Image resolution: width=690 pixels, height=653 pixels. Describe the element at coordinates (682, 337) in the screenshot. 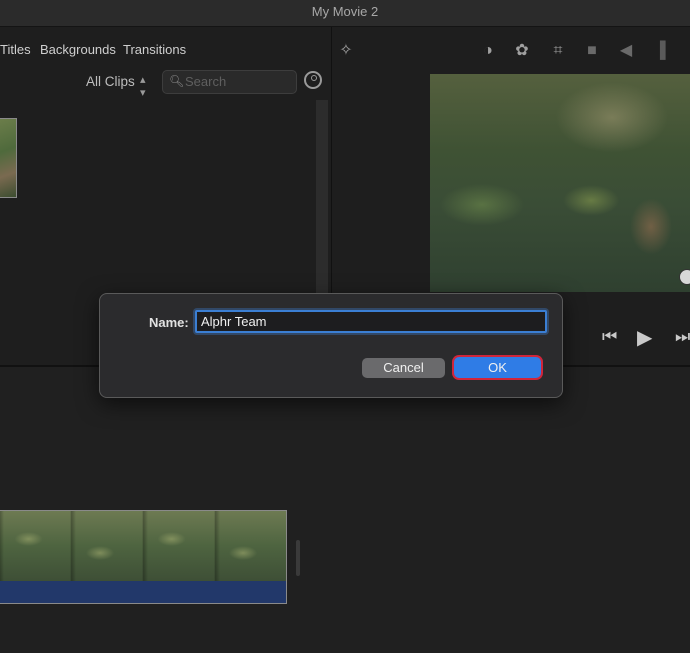

I see `skip-forward-icon: ⏭︎` at that location.